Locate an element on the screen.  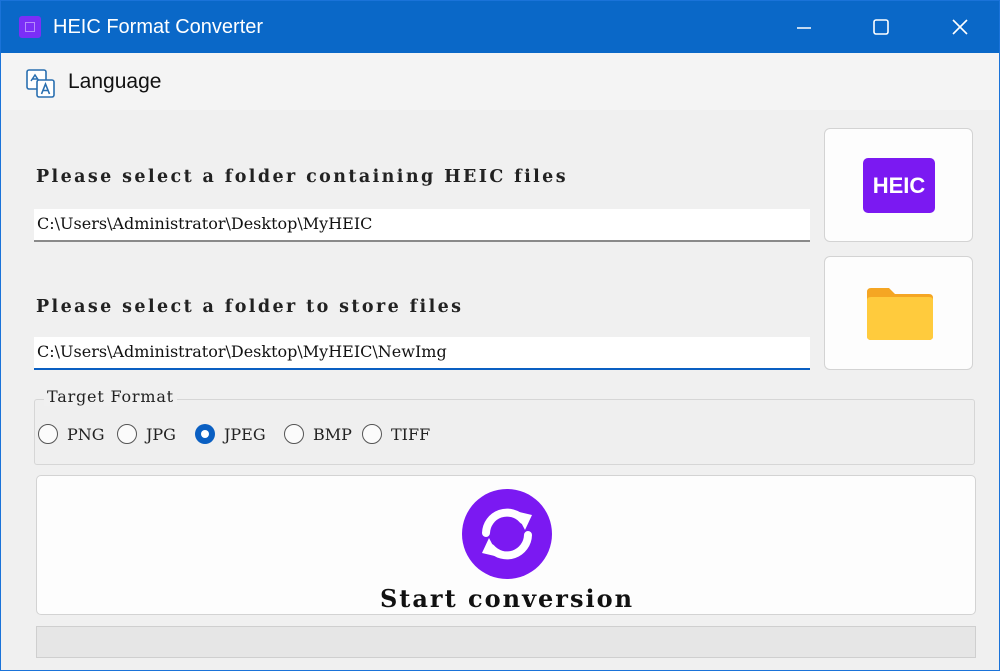
select-output-button is located at coordinates (898, 313).